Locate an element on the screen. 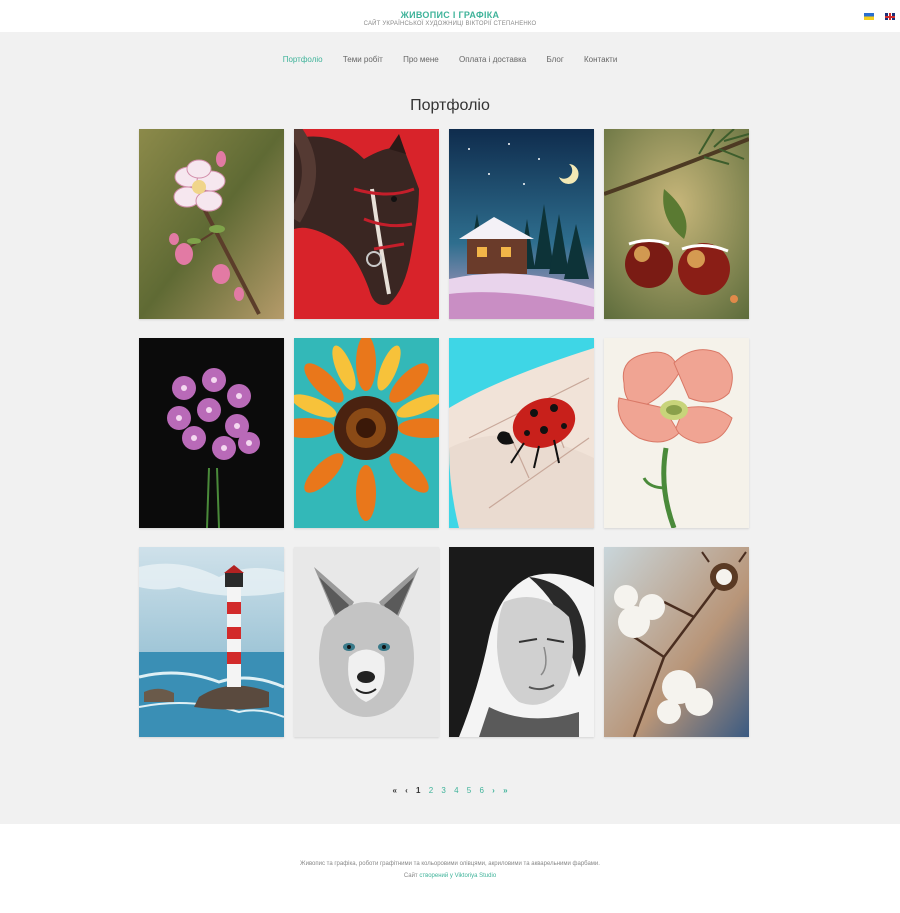 The width and height of the screenshot is (900, 913). nav-about: Про мене is located at coordinates (421, 59).